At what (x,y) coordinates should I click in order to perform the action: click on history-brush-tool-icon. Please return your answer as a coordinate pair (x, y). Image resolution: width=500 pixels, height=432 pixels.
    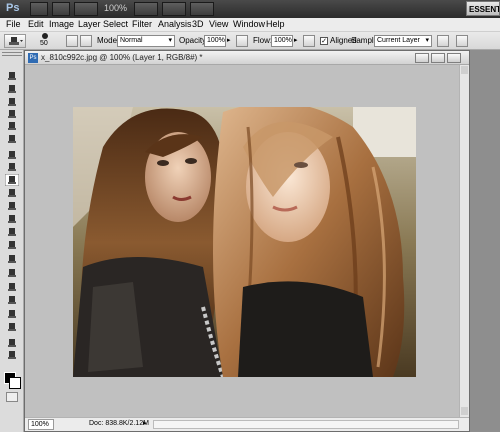
    Looking at the image, I should click on (12, 193).